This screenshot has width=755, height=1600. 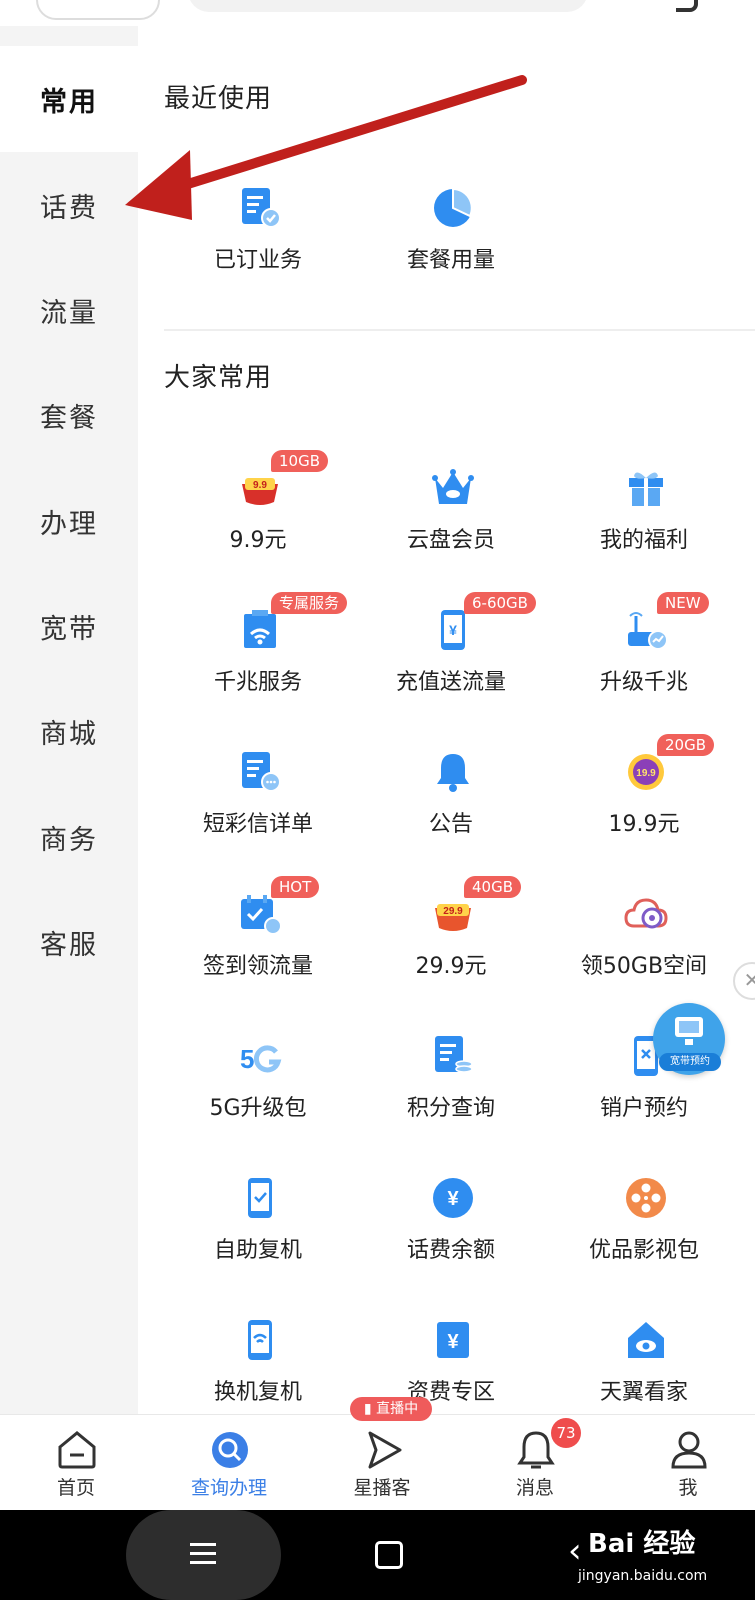 What do you see at coordinates (500, 603) in the screenshot?
I see `badge: 6-60GB` at bounding box center [500, 603].